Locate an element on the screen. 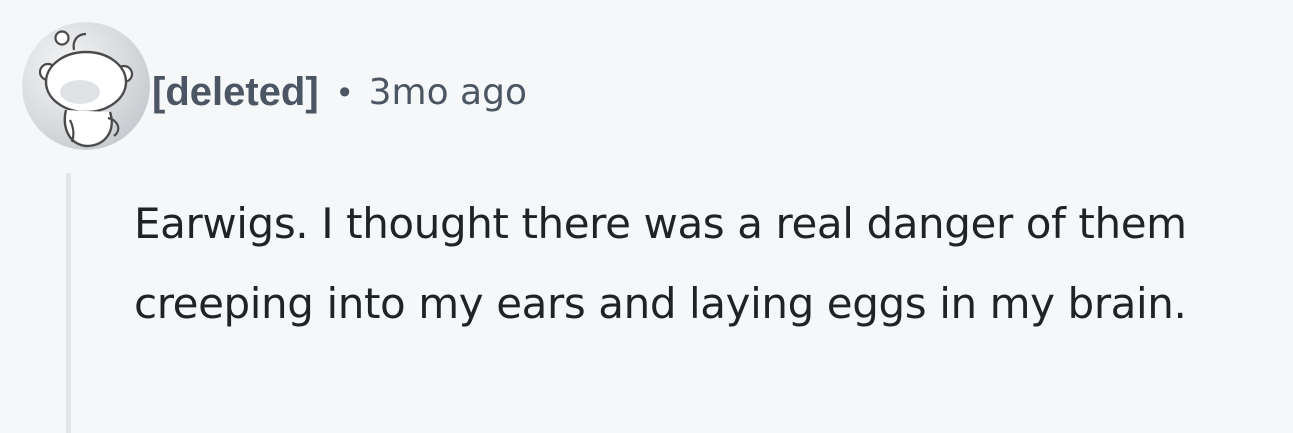  reddit-snoo-deleted-icon is located at coordinates (86, 86).